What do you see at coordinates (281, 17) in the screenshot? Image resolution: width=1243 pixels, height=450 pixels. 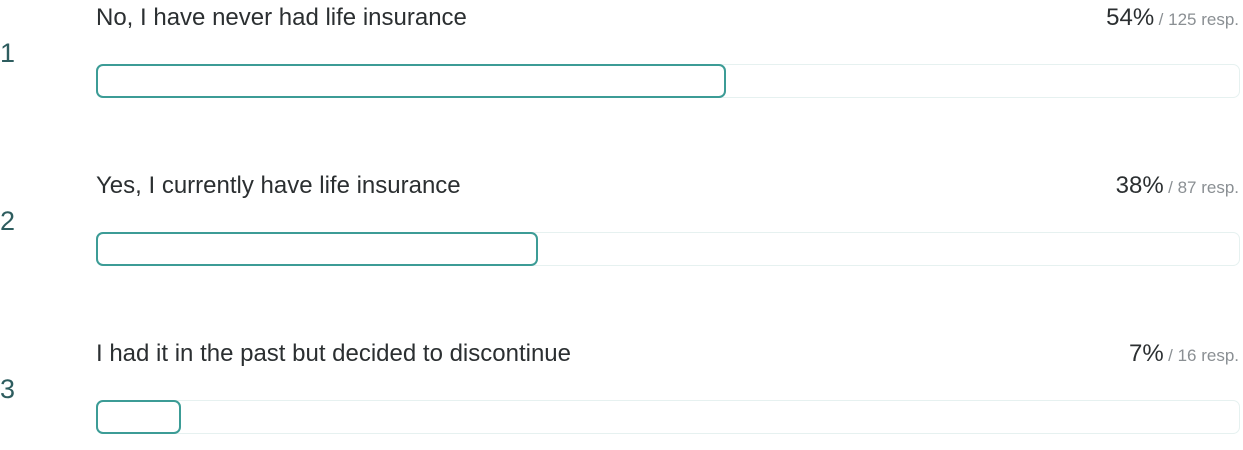 I see `result-label: No, I have never had life insurance` at bounding box center [281, 17].